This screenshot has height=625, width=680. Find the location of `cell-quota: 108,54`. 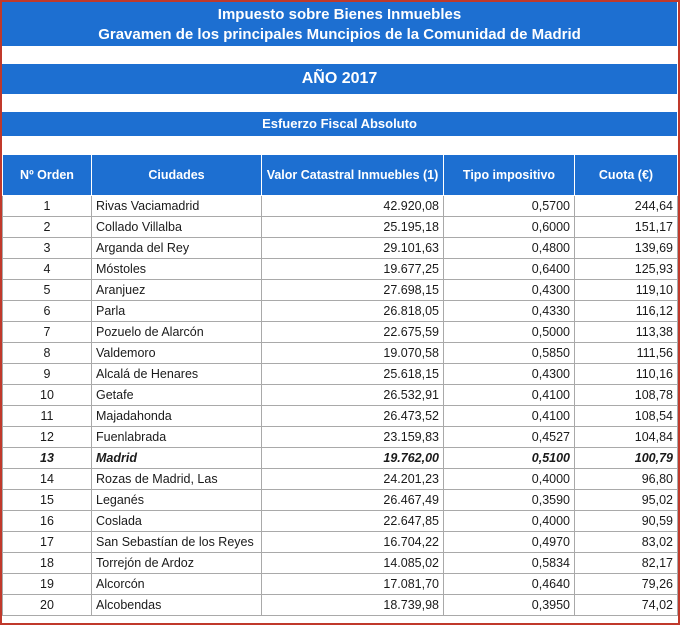

cell-quota: 108,54 is located at coordinates (626, 416).